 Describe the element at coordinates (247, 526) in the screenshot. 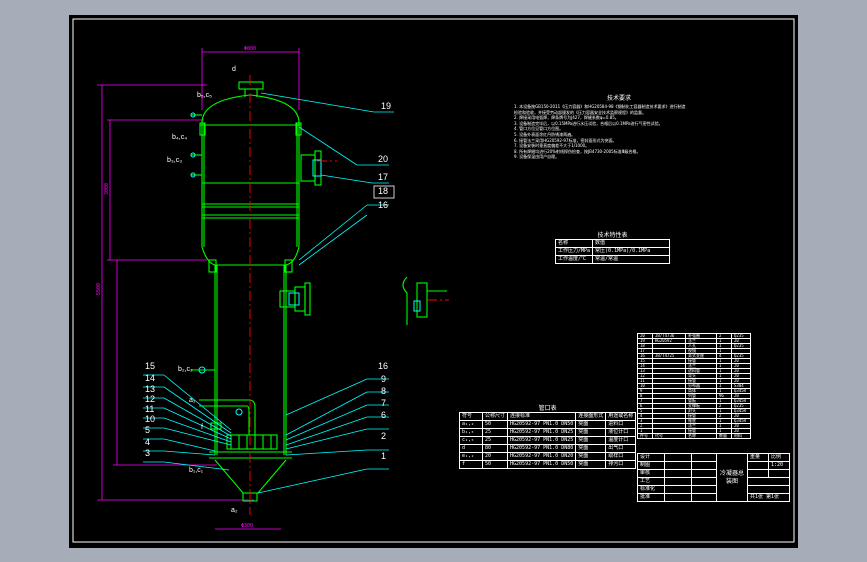

I see `dim-bottom-width: Φ300` at that location.